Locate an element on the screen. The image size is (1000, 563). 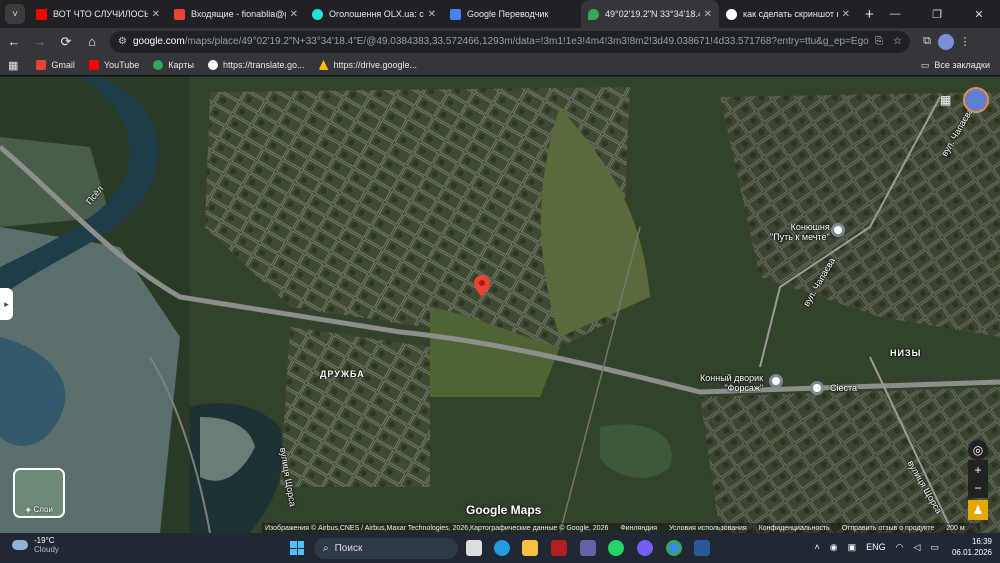
google-maps-logo: Google Maps is located at coordinates (504, 510).